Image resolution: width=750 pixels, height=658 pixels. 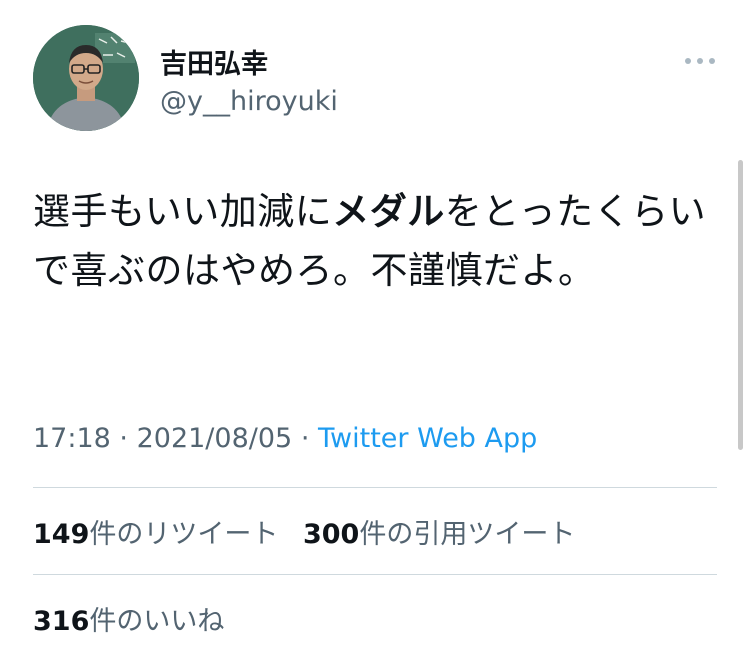 I want to click on tweet-meta: 17:18 · 2021/08/05 · Twitter Web App, so click(x=285, y=438).